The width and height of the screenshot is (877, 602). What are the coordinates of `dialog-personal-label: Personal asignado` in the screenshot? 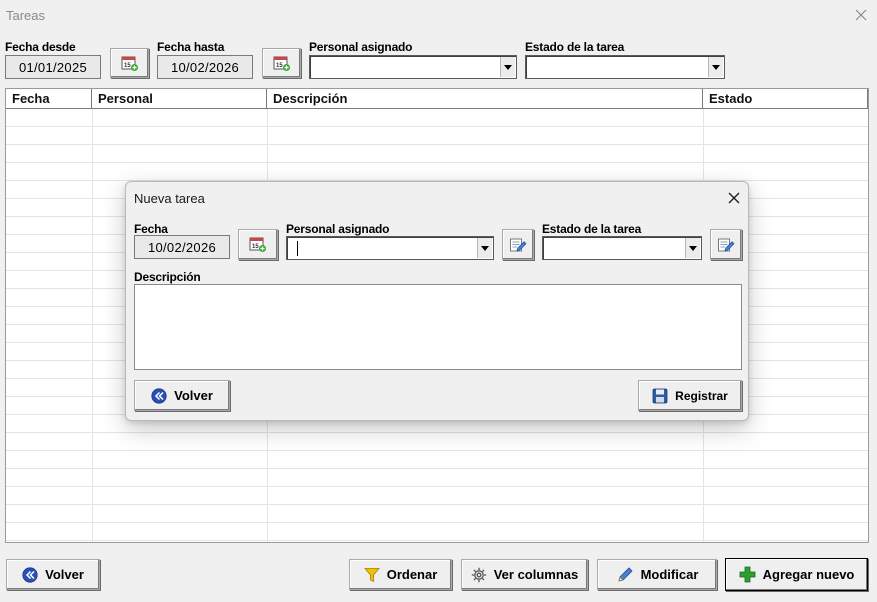 It's located at (338, 229).